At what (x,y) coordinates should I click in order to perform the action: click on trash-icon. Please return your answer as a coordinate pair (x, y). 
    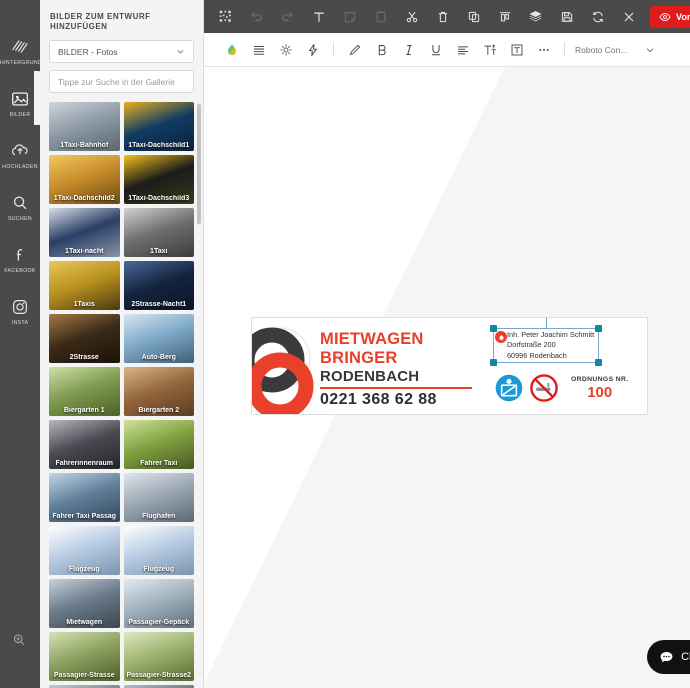
    Looking at the image, I should click on (442, 16).